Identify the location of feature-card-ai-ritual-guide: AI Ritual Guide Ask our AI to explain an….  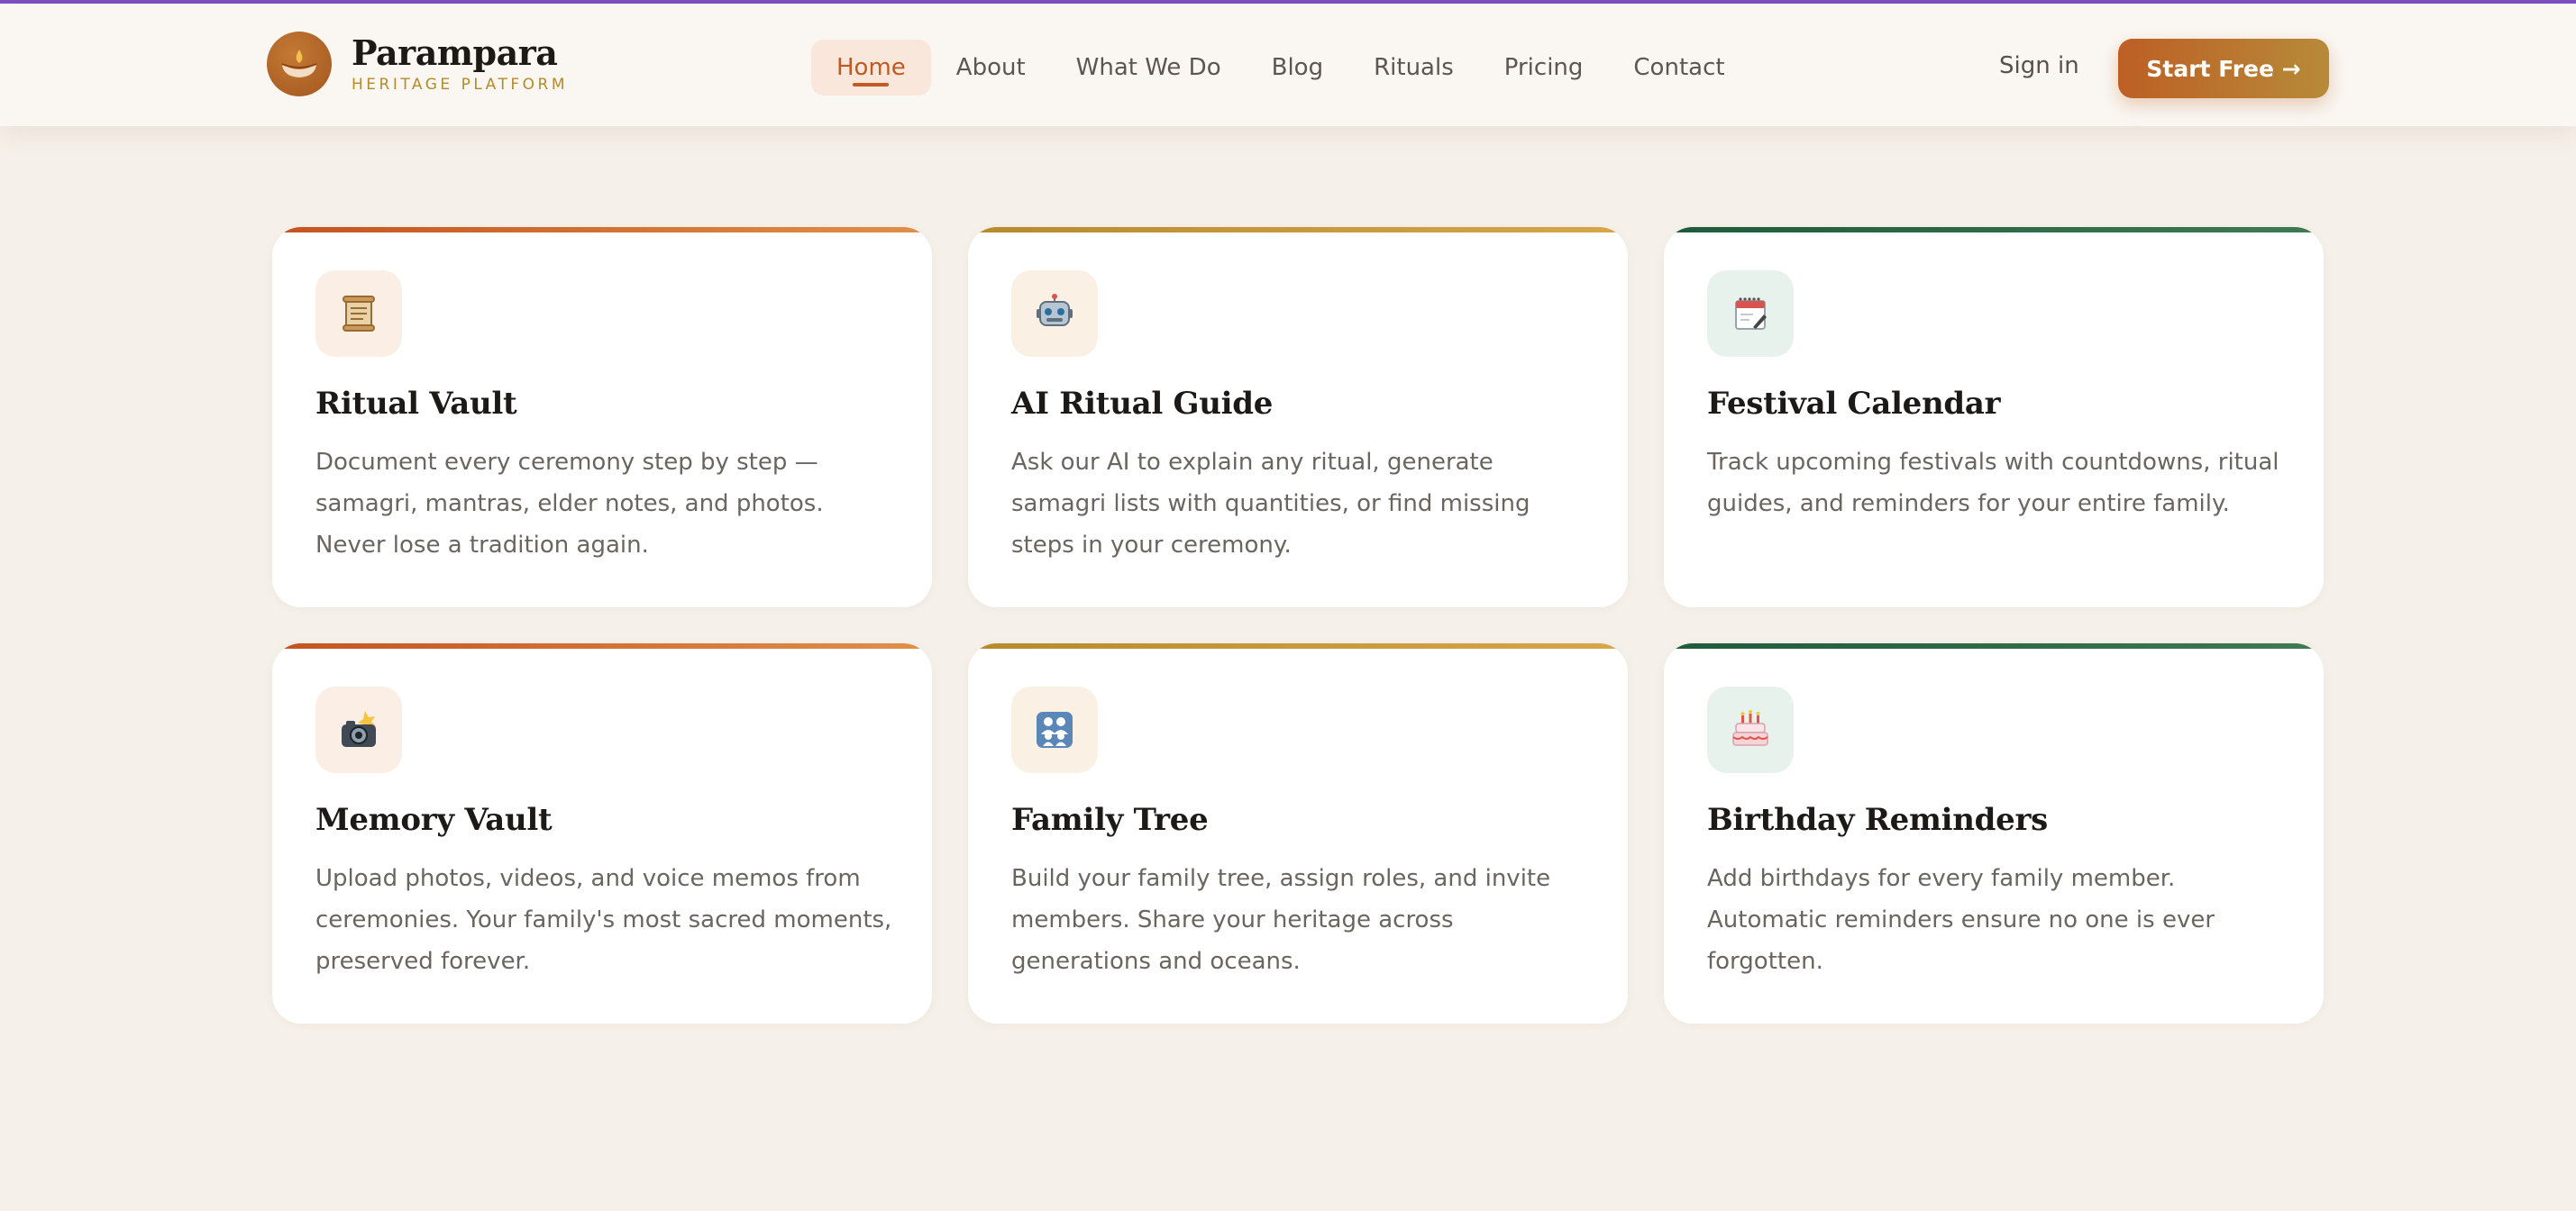
(1298, 417).